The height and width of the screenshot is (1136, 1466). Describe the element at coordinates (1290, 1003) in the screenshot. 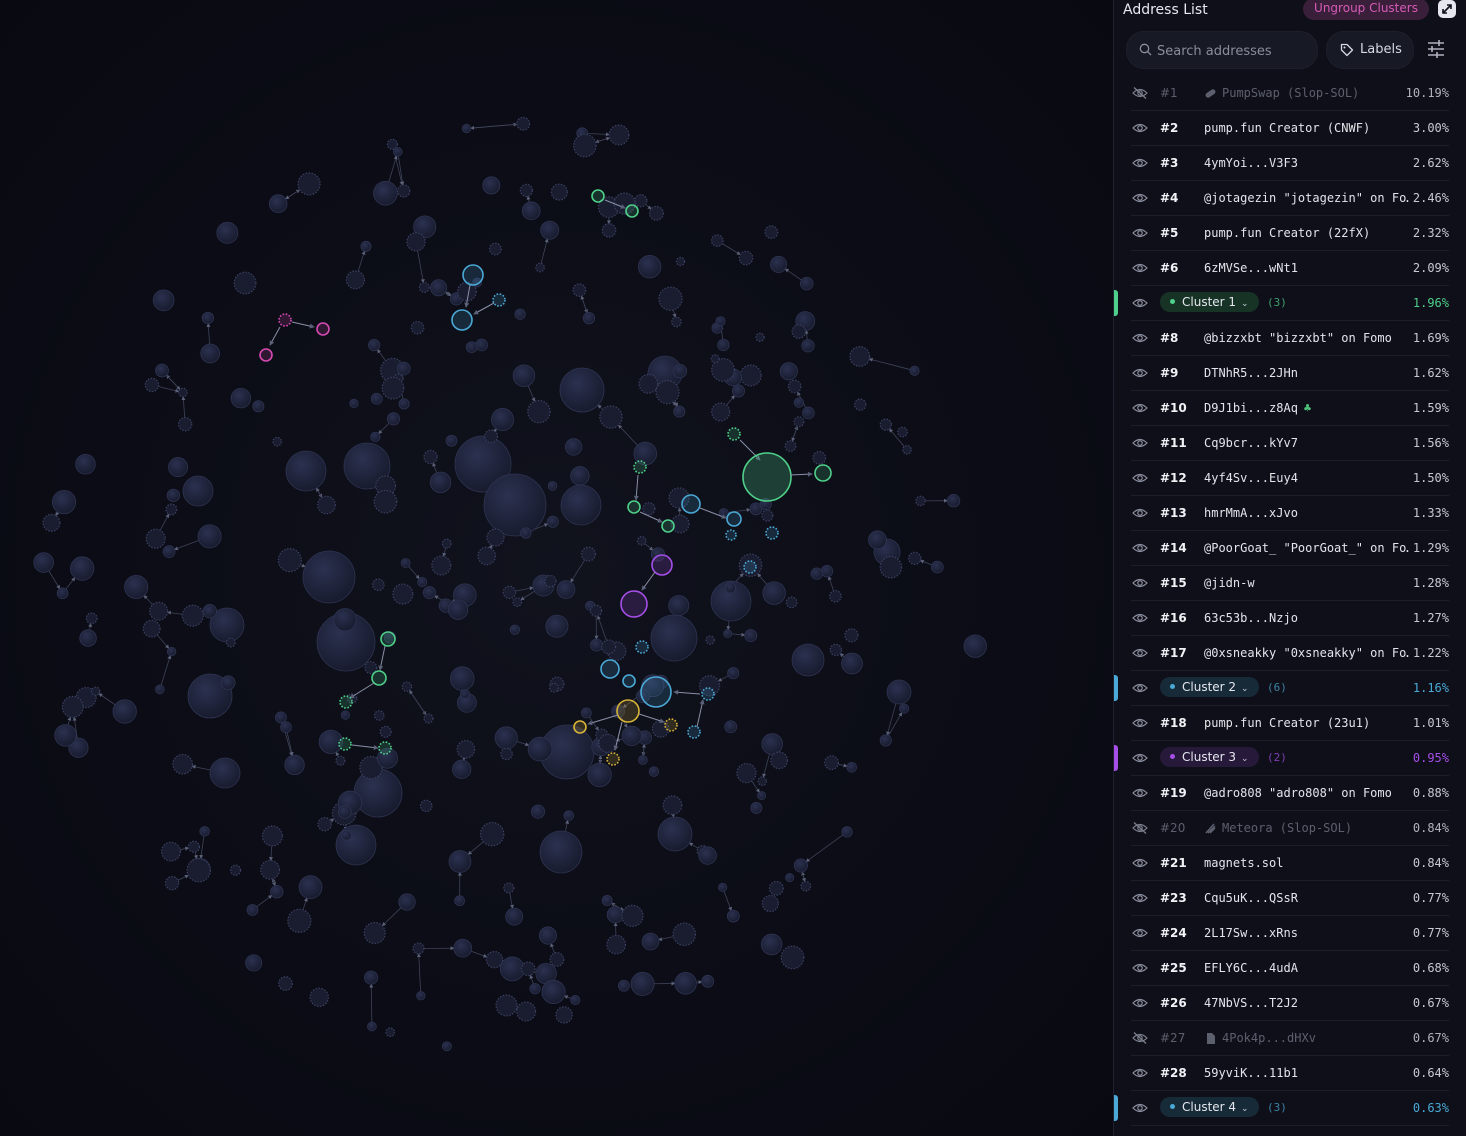

I see `address-row: #26 47NbVS...T2J2 0.67%` at that location.